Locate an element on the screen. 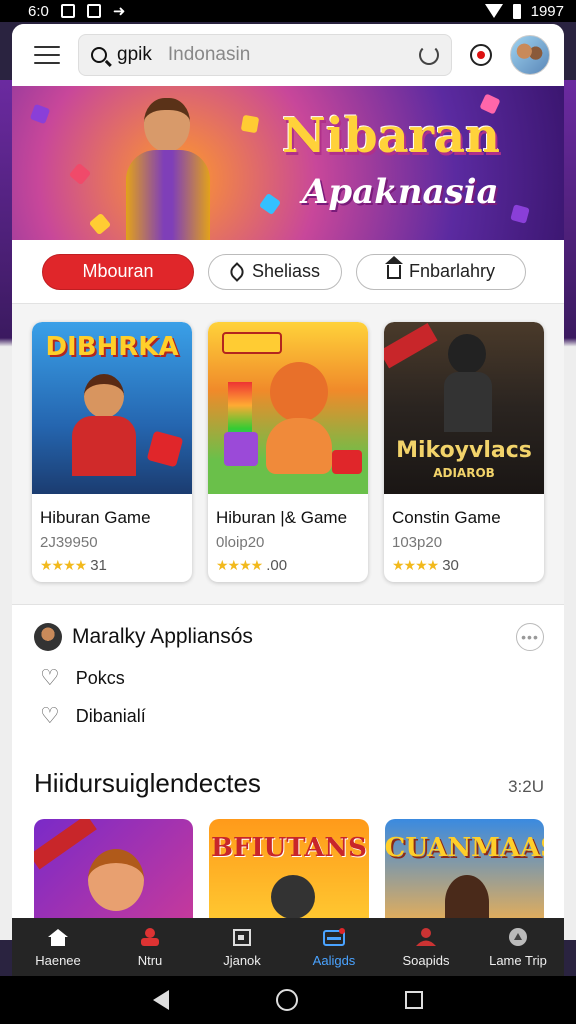 Image resolution: width=576 pixels, height=1024 pixels. game-card: DIBHRKA Hiburan Game 2J39950 ★★★★ 31 is located at coordinates (112, 452).